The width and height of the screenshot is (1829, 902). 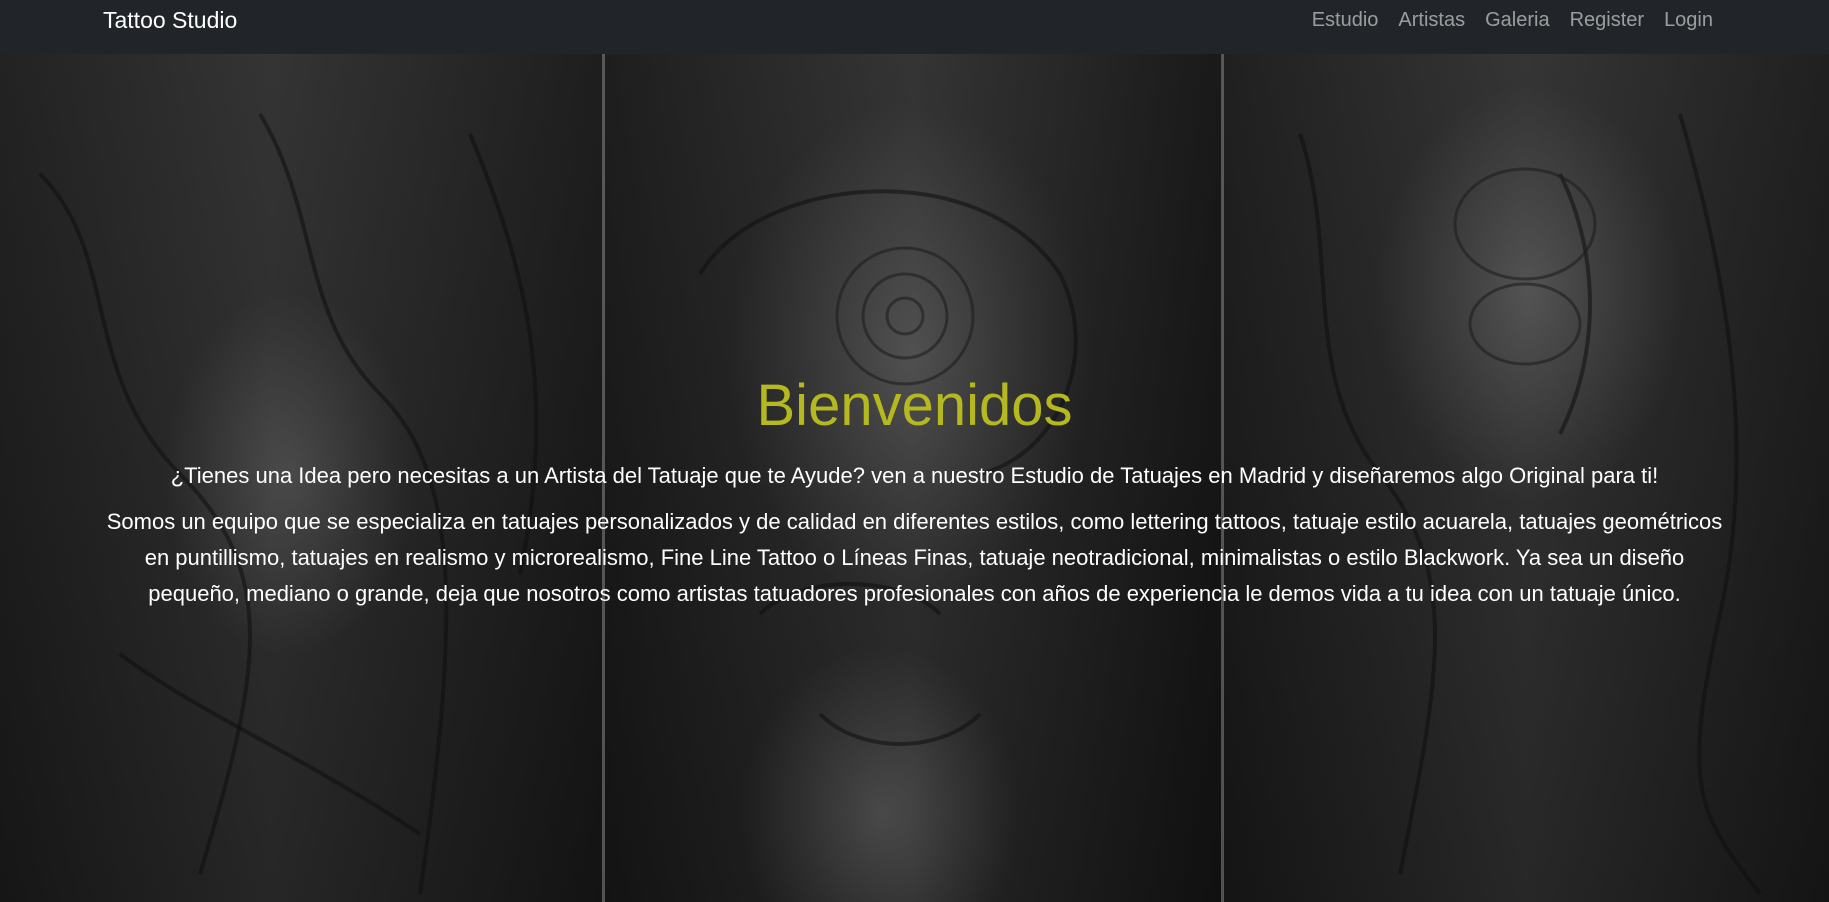 I want to click on brand-link: Tattoo Studio, so click(x=170, y=20).